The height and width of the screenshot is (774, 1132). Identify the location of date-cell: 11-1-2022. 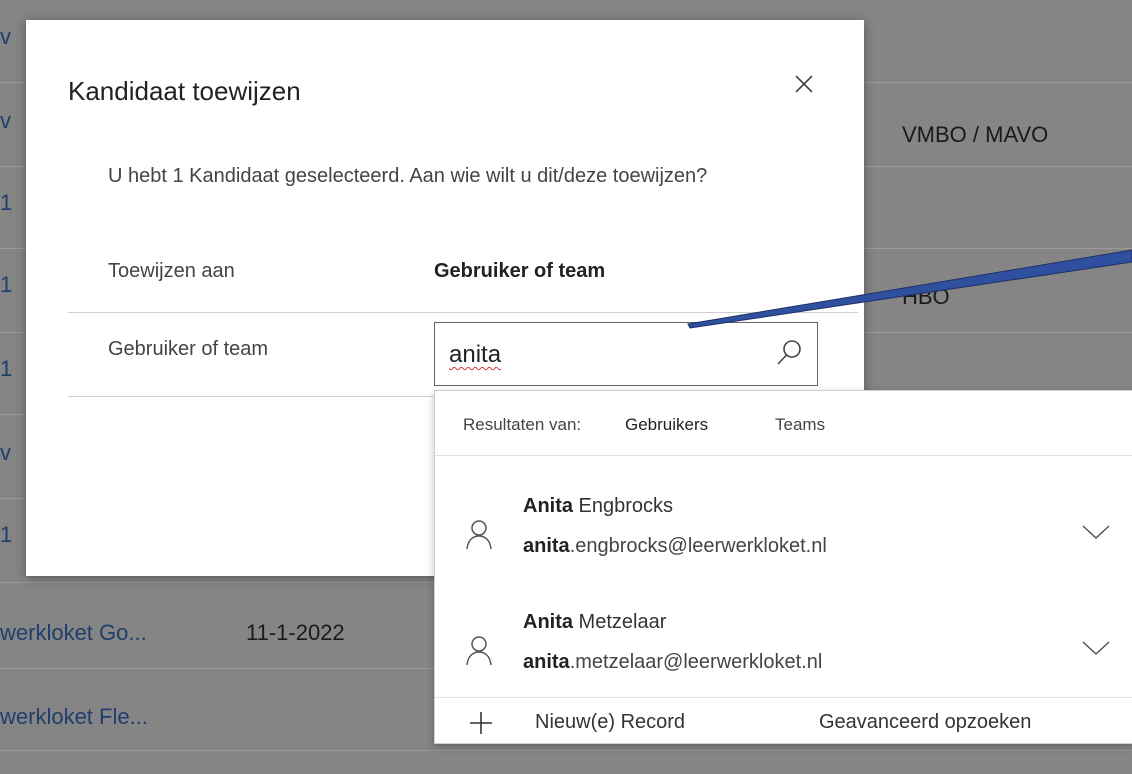
(295, 632).